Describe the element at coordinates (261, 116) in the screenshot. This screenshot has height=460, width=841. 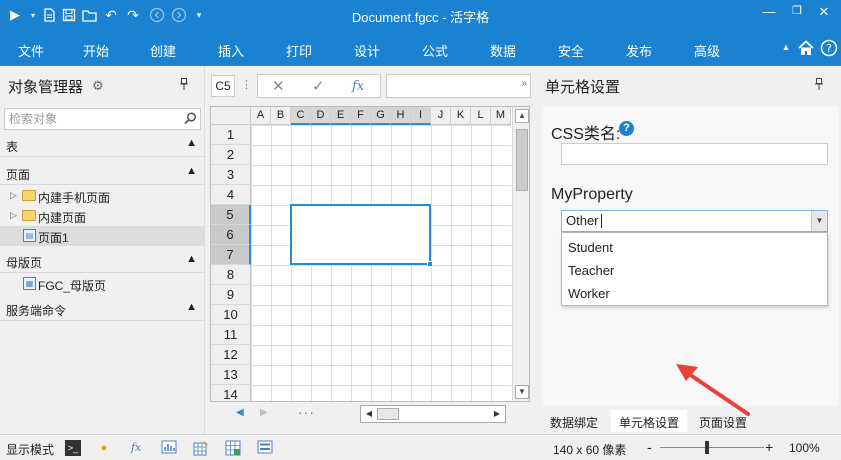
I see `column-header: A` at that location.